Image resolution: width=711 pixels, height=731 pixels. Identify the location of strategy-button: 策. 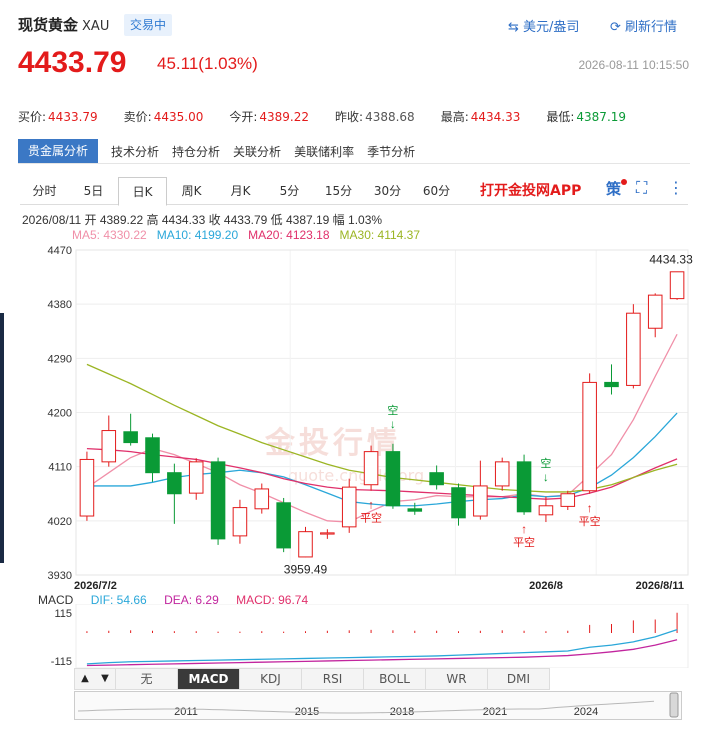
(613, 188).